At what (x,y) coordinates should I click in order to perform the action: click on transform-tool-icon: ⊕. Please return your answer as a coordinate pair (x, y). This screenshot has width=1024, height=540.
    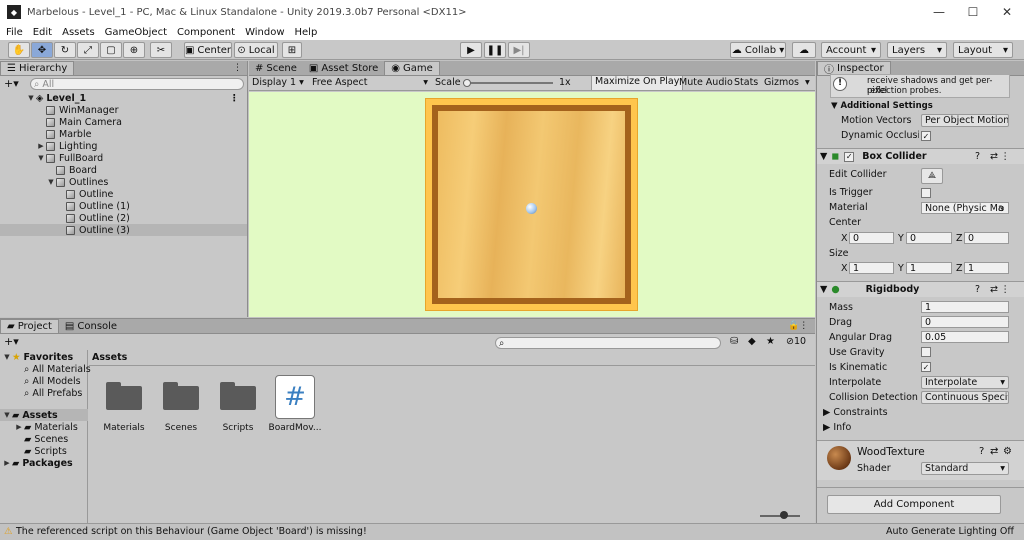
    Looking at the image, I should click on (134, 50).